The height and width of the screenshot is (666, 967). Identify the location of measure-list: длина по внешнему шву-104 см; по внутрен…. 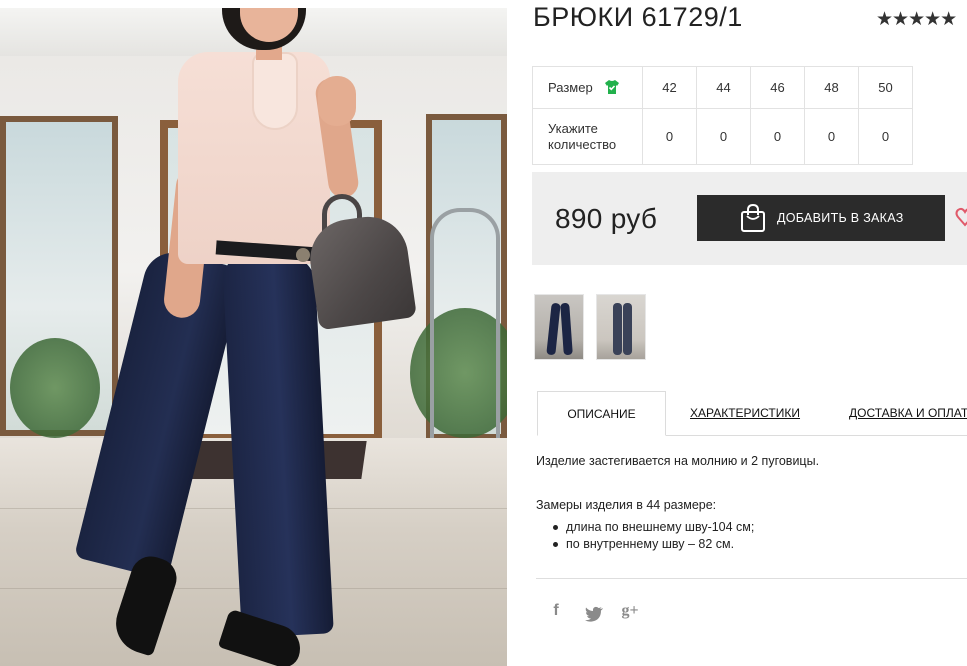
(653, 536).